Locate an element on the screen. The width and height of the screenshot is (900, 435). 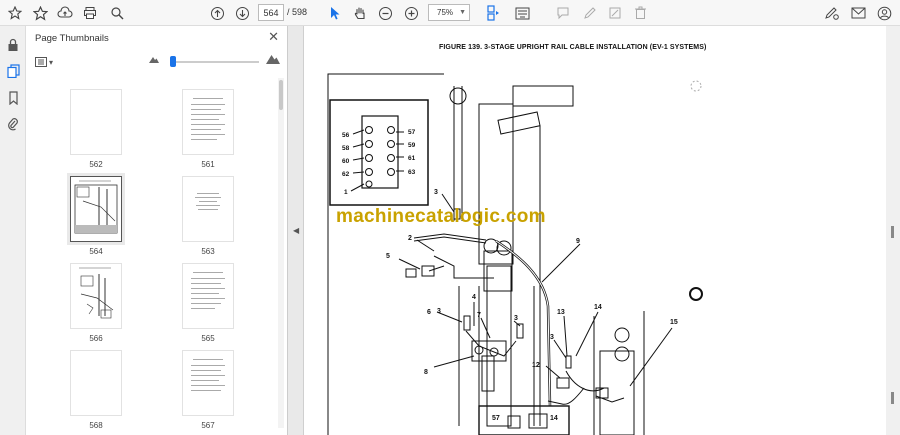
thumbnail-size-slider-handle is located at coordinates (173, 61).